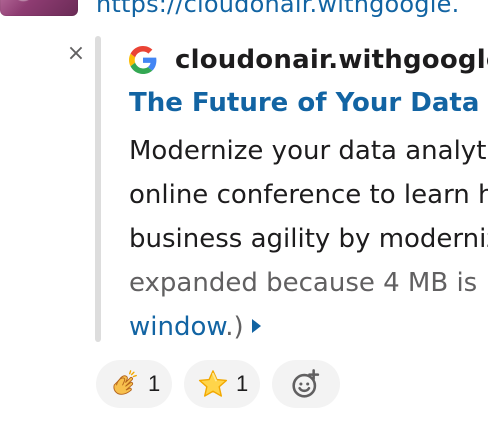  I want to click on unfurl-preview-note: expanded because 4 MB is, so click(303, 283).